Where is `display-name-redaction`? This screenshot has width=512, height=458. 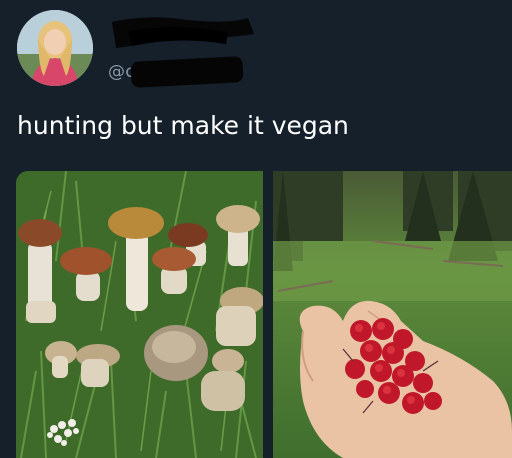 display-name-redaction is located at coordinates (183, 32).